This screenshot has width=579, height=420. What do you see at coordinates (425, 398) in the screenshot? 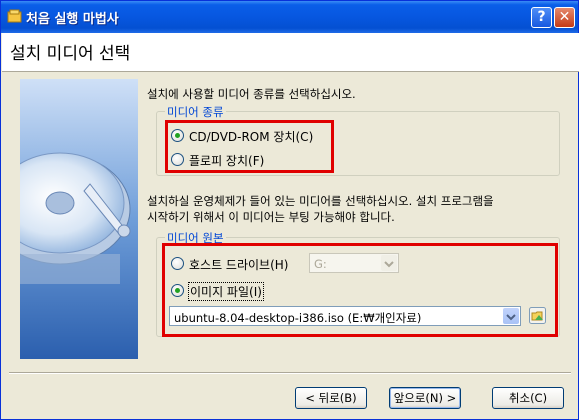
I see `next-button: 앞으로(N) >` at bounding box center [425, 398].